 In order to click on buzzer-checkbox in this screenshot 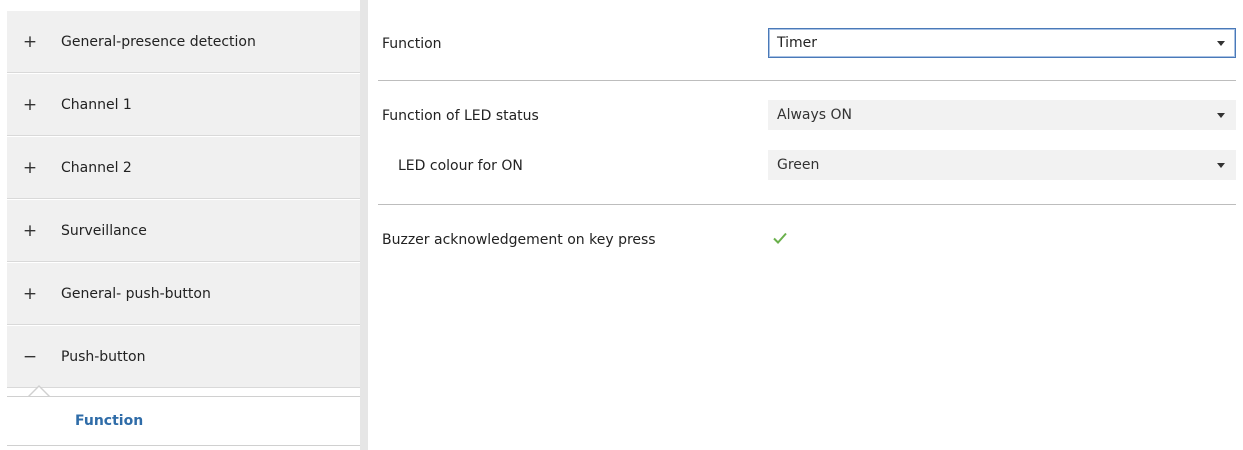, I will do `click(780, 238)`.